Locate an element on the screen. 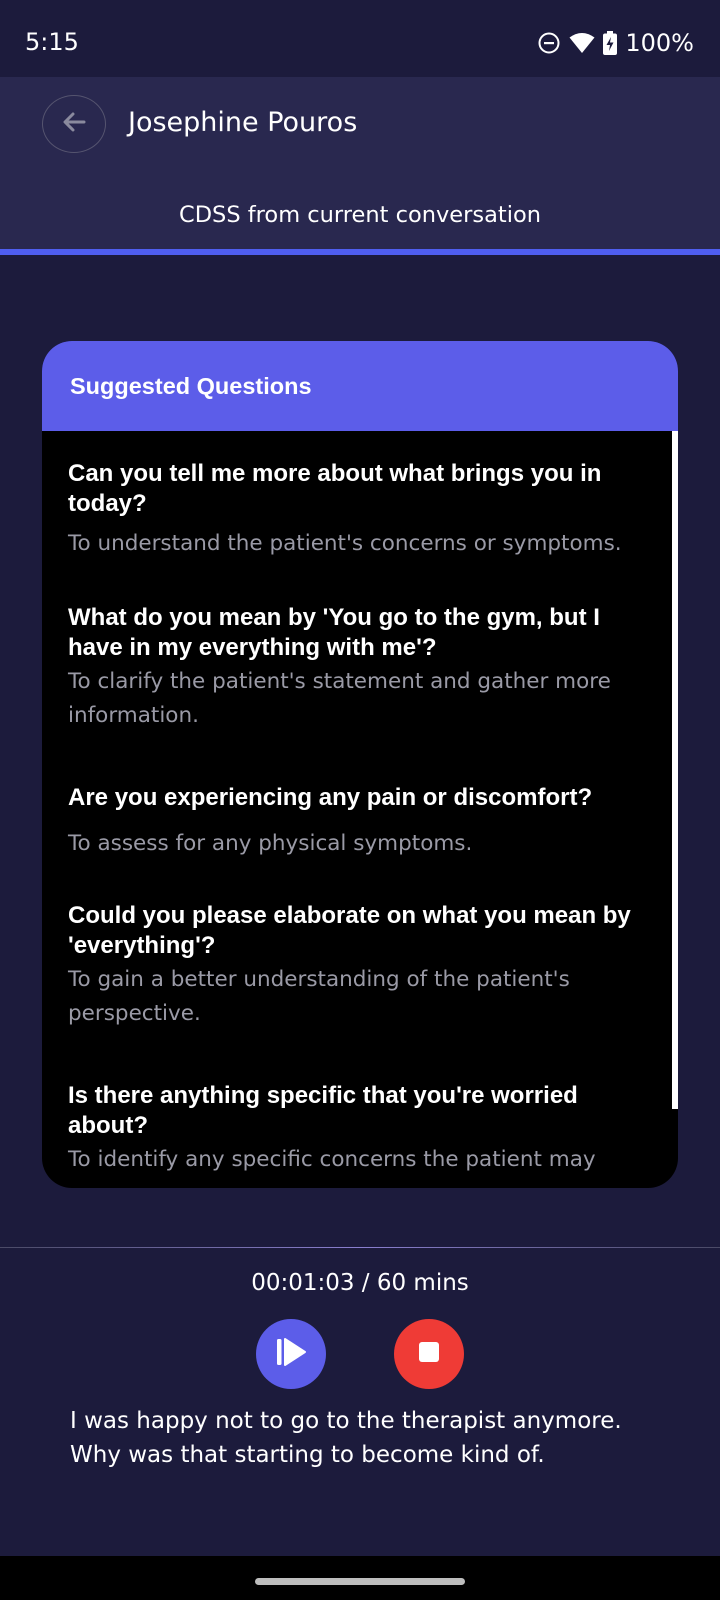 The height and width of the screenshot is (1600, 720). battery-charging-icon is located at coordinates (610, 43).